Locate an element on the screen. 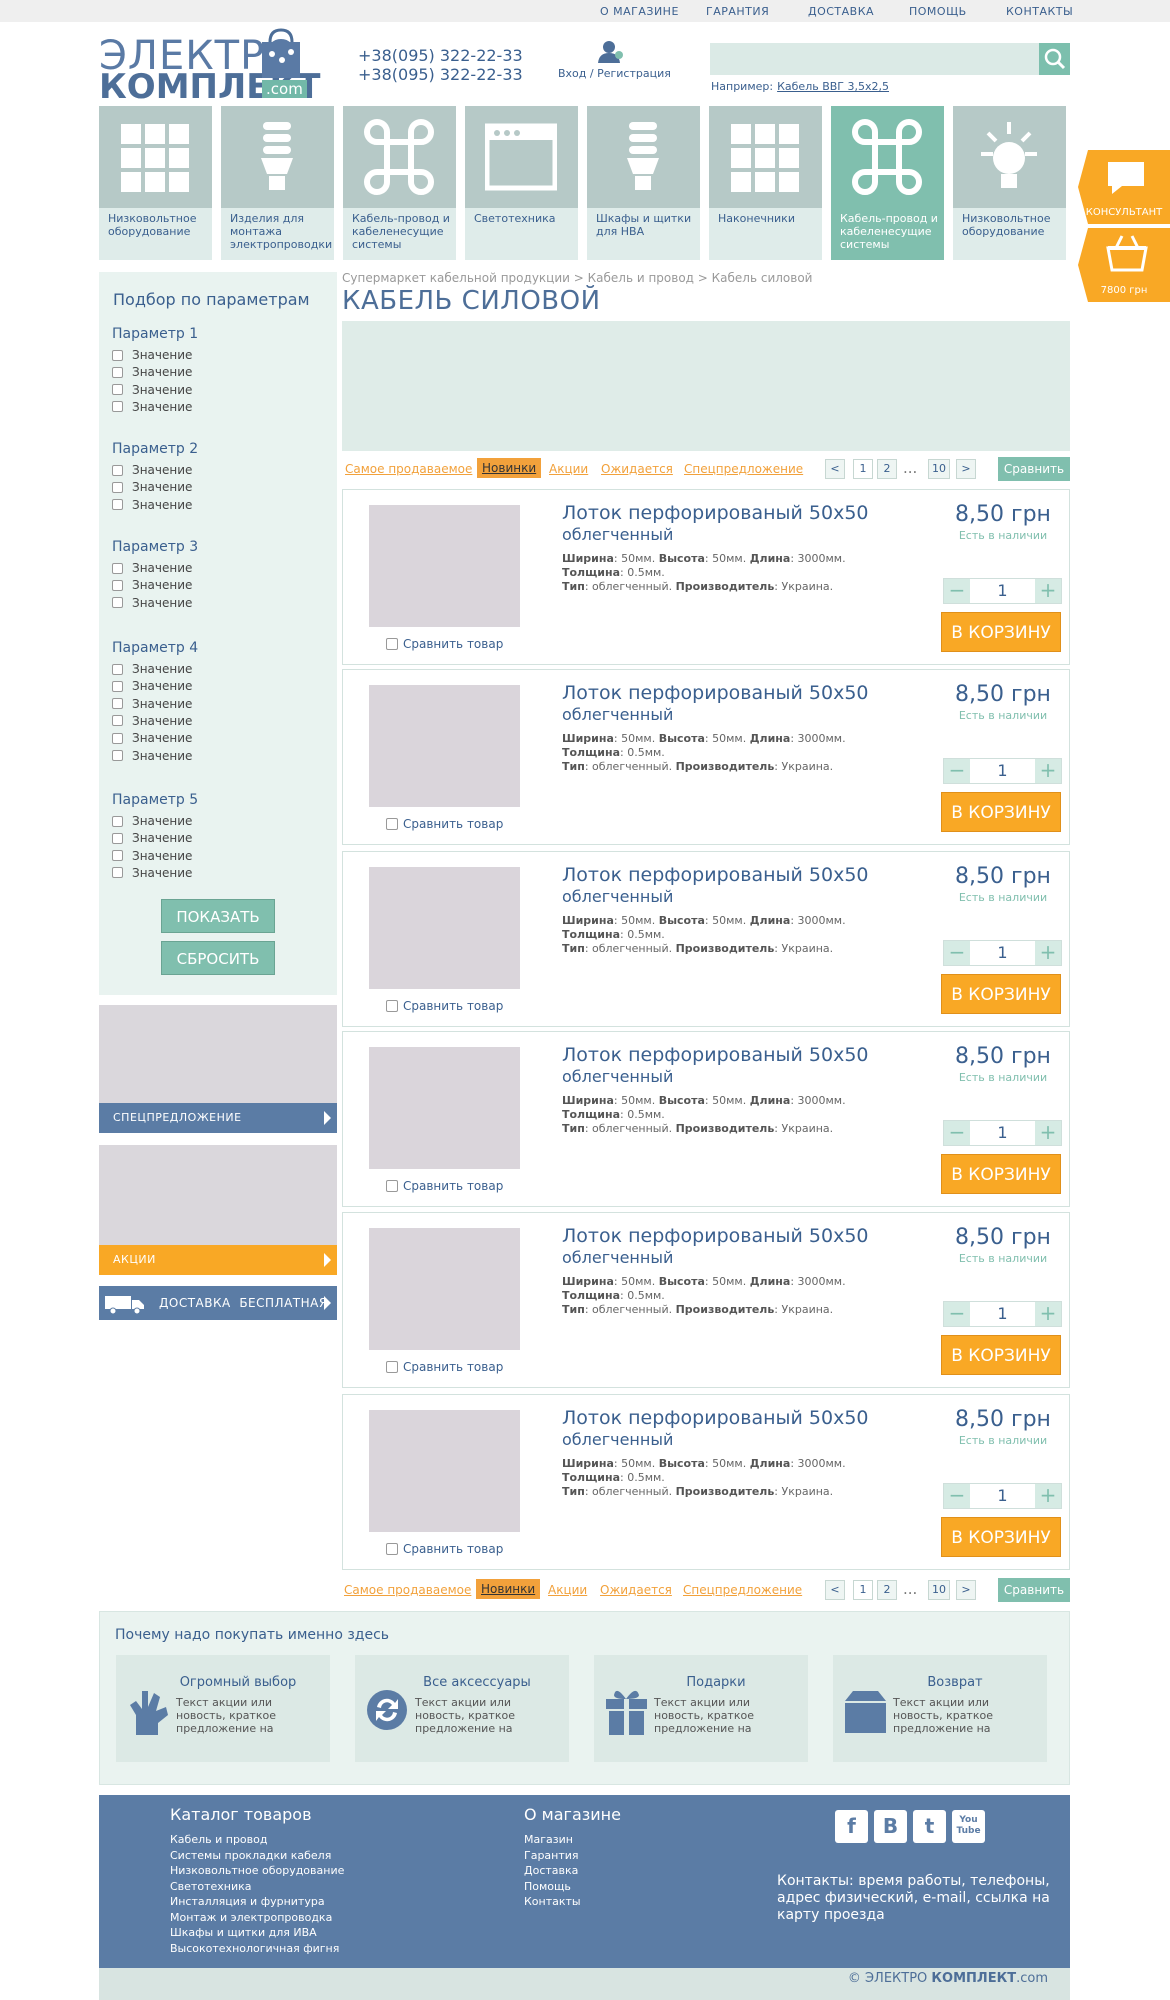  footer-about-link: Доставка is located at coordinates (551, 1871).